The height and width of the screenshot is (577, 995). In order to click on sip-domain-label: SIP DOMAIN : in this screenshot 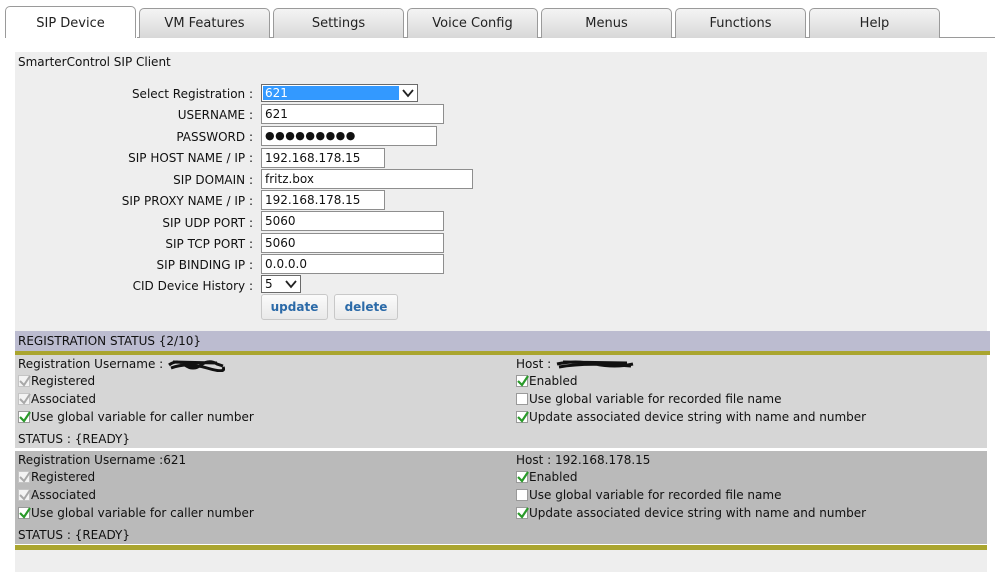, I will do `click(213, 180)`.